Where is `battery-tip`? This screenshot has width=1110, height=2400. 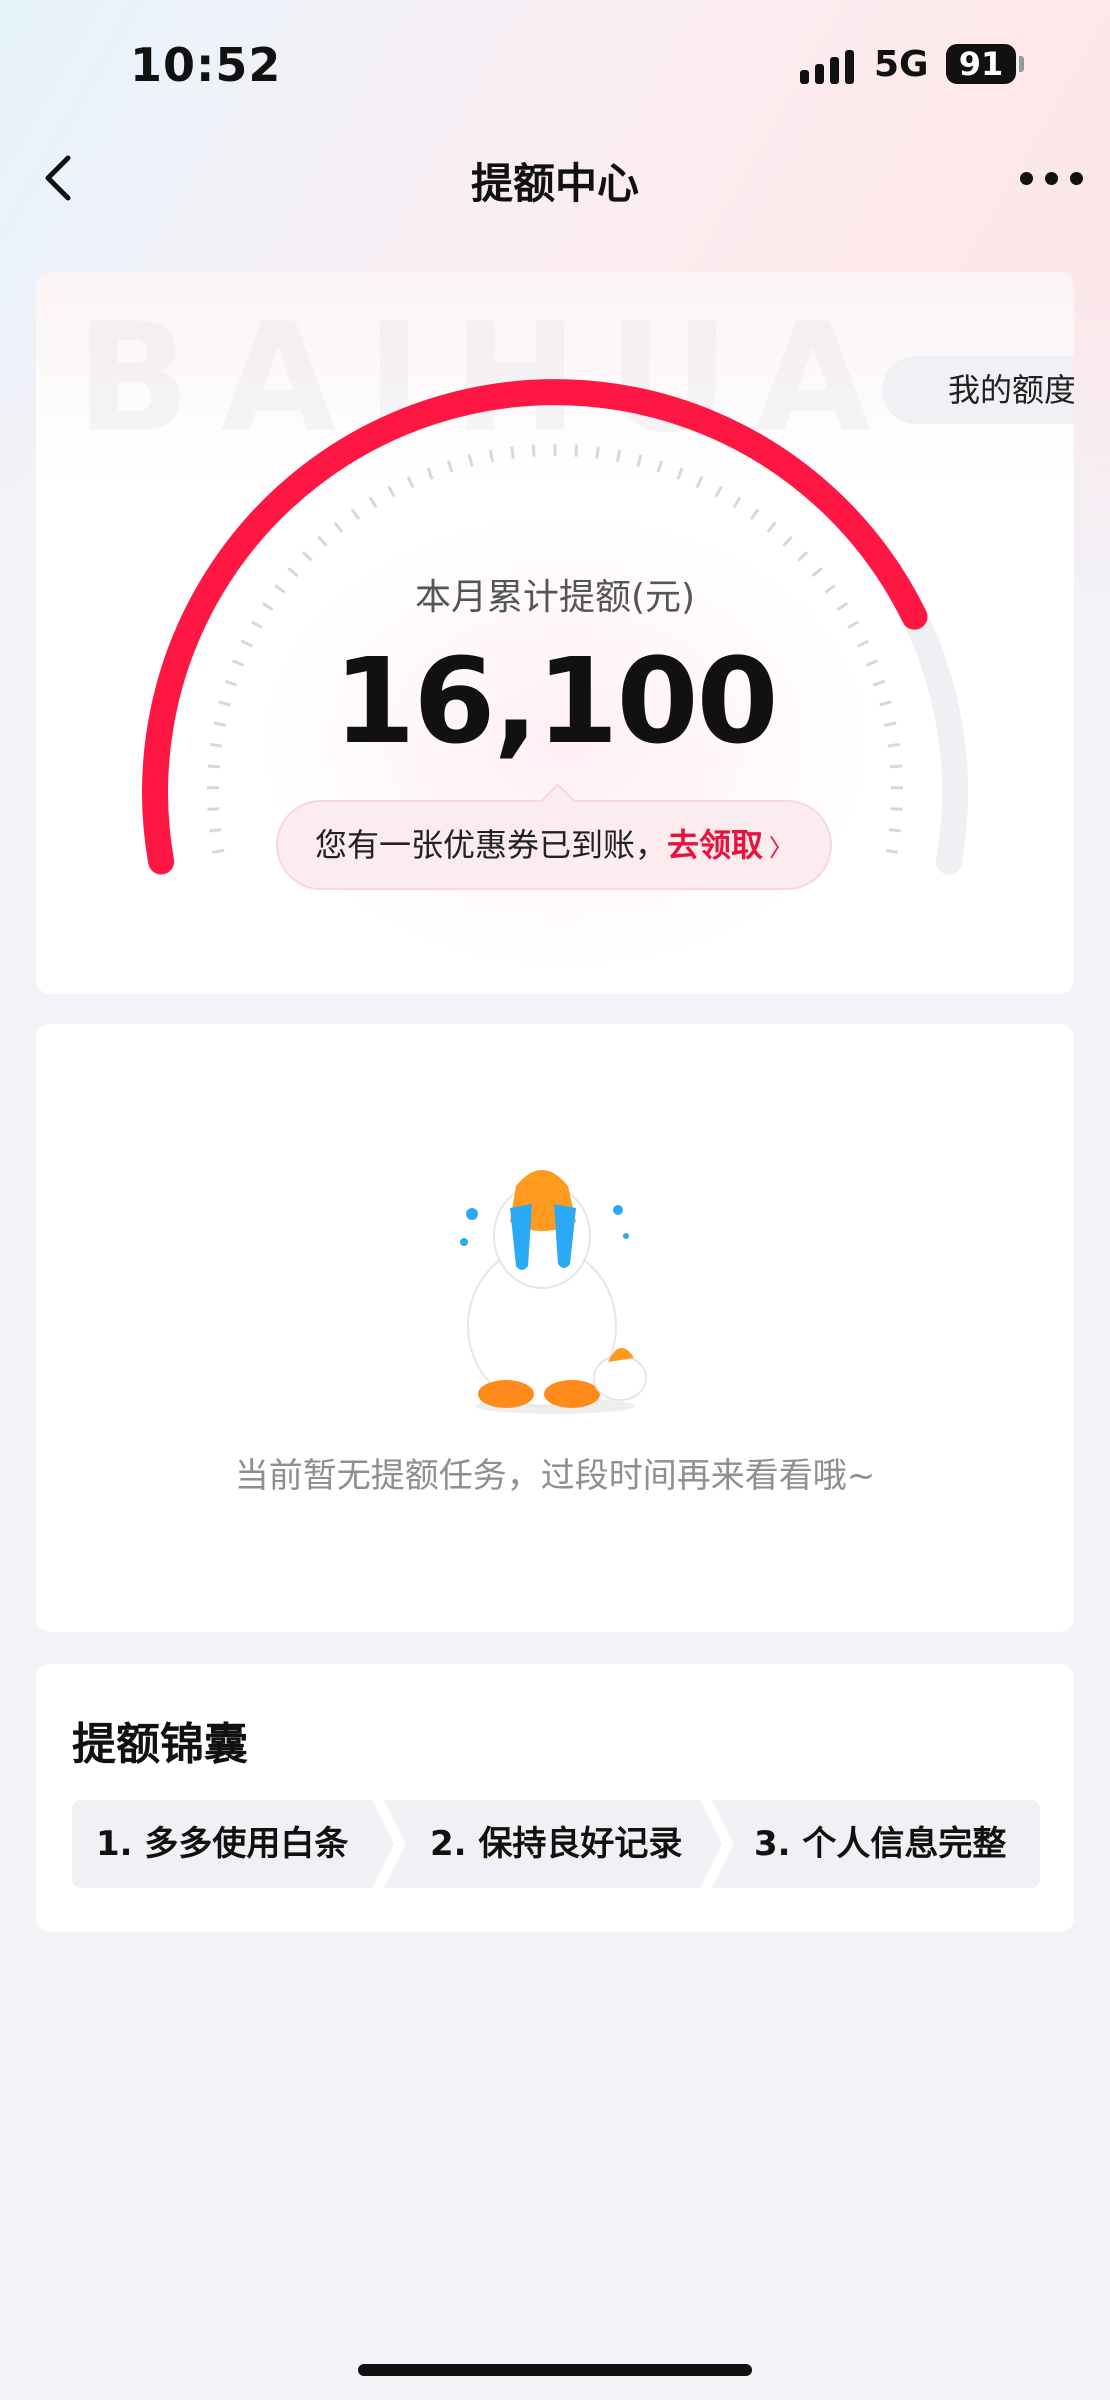
battery-tip is located at coordinates (1021, 64).